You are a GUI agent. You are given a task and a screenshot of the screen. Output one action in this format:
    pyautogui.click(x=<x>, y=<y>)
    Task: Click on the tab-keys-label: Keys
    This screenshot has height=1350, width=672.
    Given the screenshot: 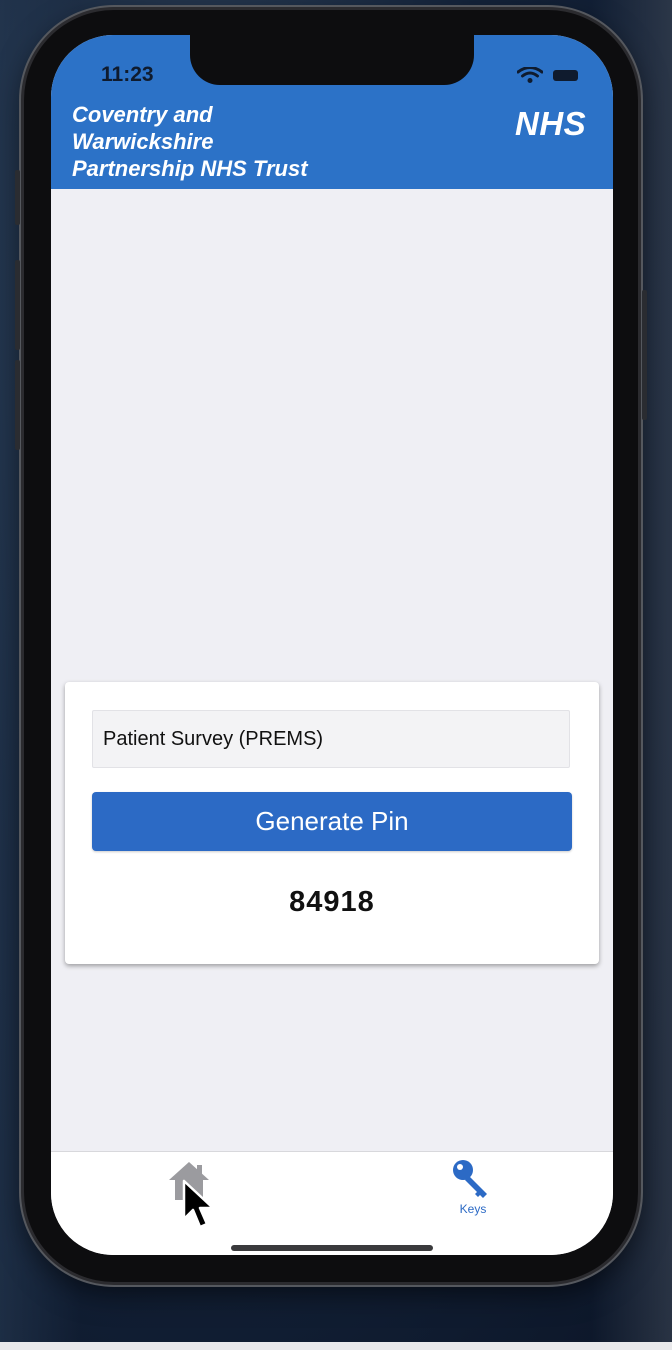 What is the action you would take?
    pyautogui.click(x=473, y=1209)
    